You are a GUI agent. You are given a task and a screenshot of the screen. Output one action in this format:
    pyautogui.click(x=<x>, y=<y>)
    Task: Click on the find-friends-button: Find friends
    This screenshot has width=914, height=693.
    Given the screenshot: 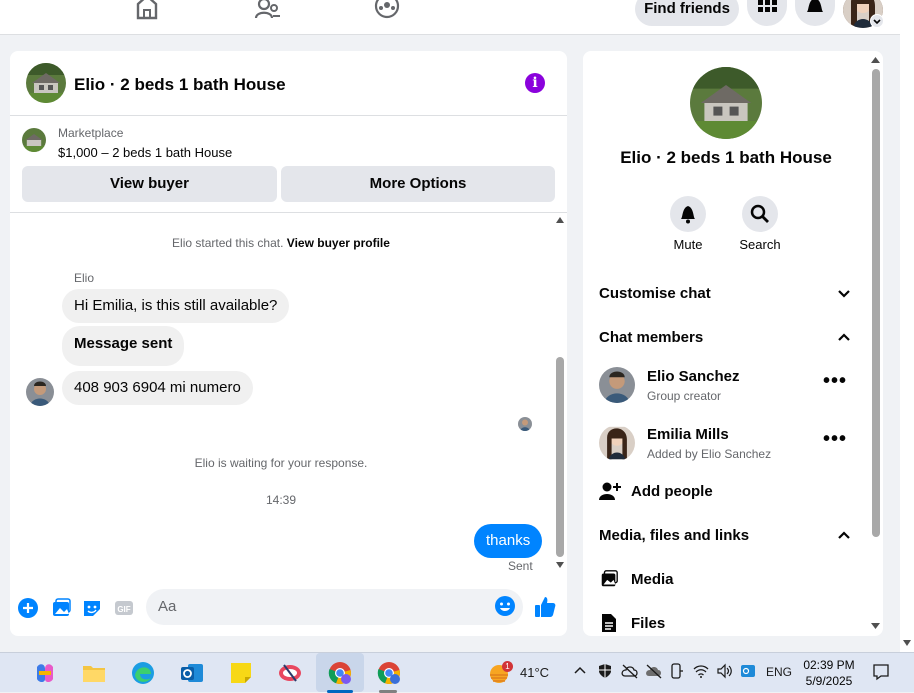 What is the action you would take?
    pyautogui.click(x=687, y=13)
    